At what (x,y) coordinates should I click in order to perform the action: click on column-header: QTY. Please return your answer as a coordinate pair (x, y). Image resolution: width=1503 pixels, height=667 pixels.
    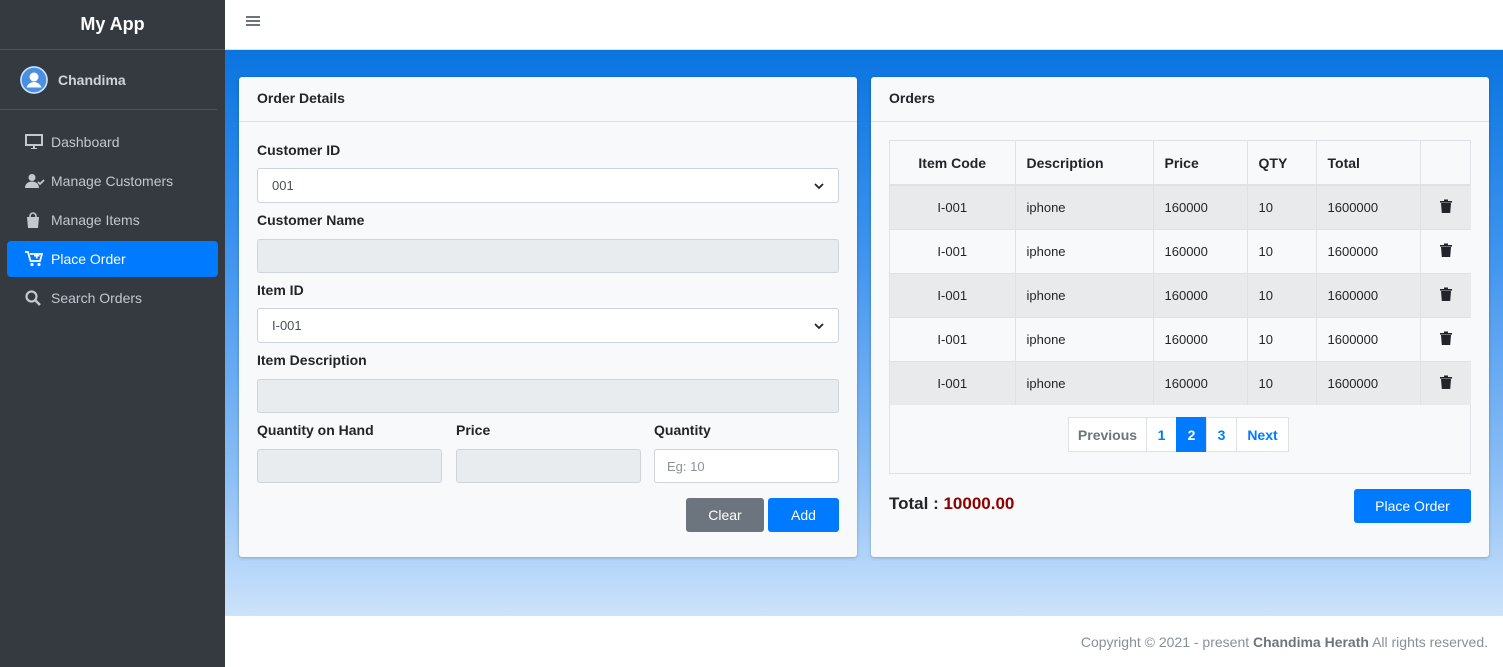
    Looking at the image, I should click on (1282, 163).